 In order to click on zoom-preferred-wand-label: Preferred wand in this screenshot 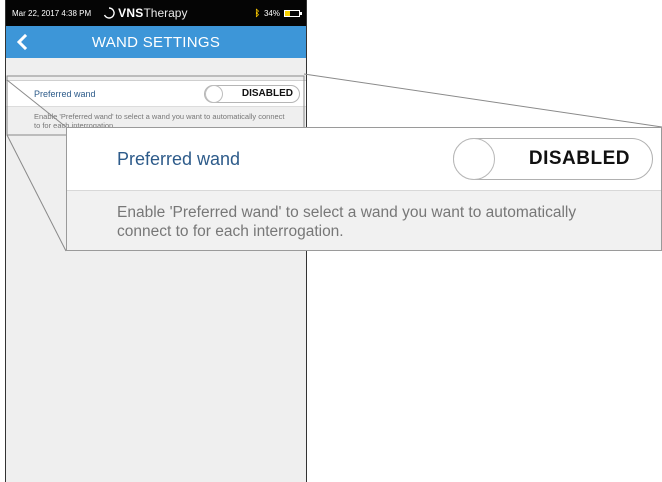, I will do `click(179, 158)`.